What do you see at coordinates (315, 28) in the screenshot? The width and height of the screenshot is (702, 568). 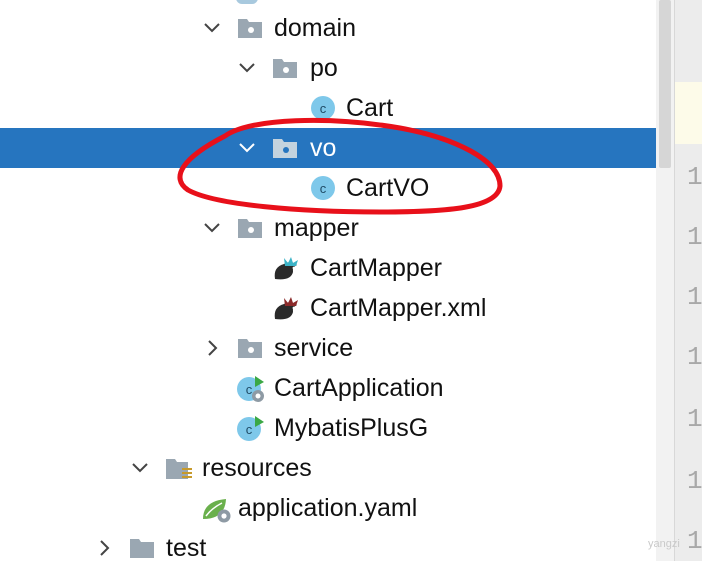 I see `tree-item-label: domain` at bounding box center [315, 28].